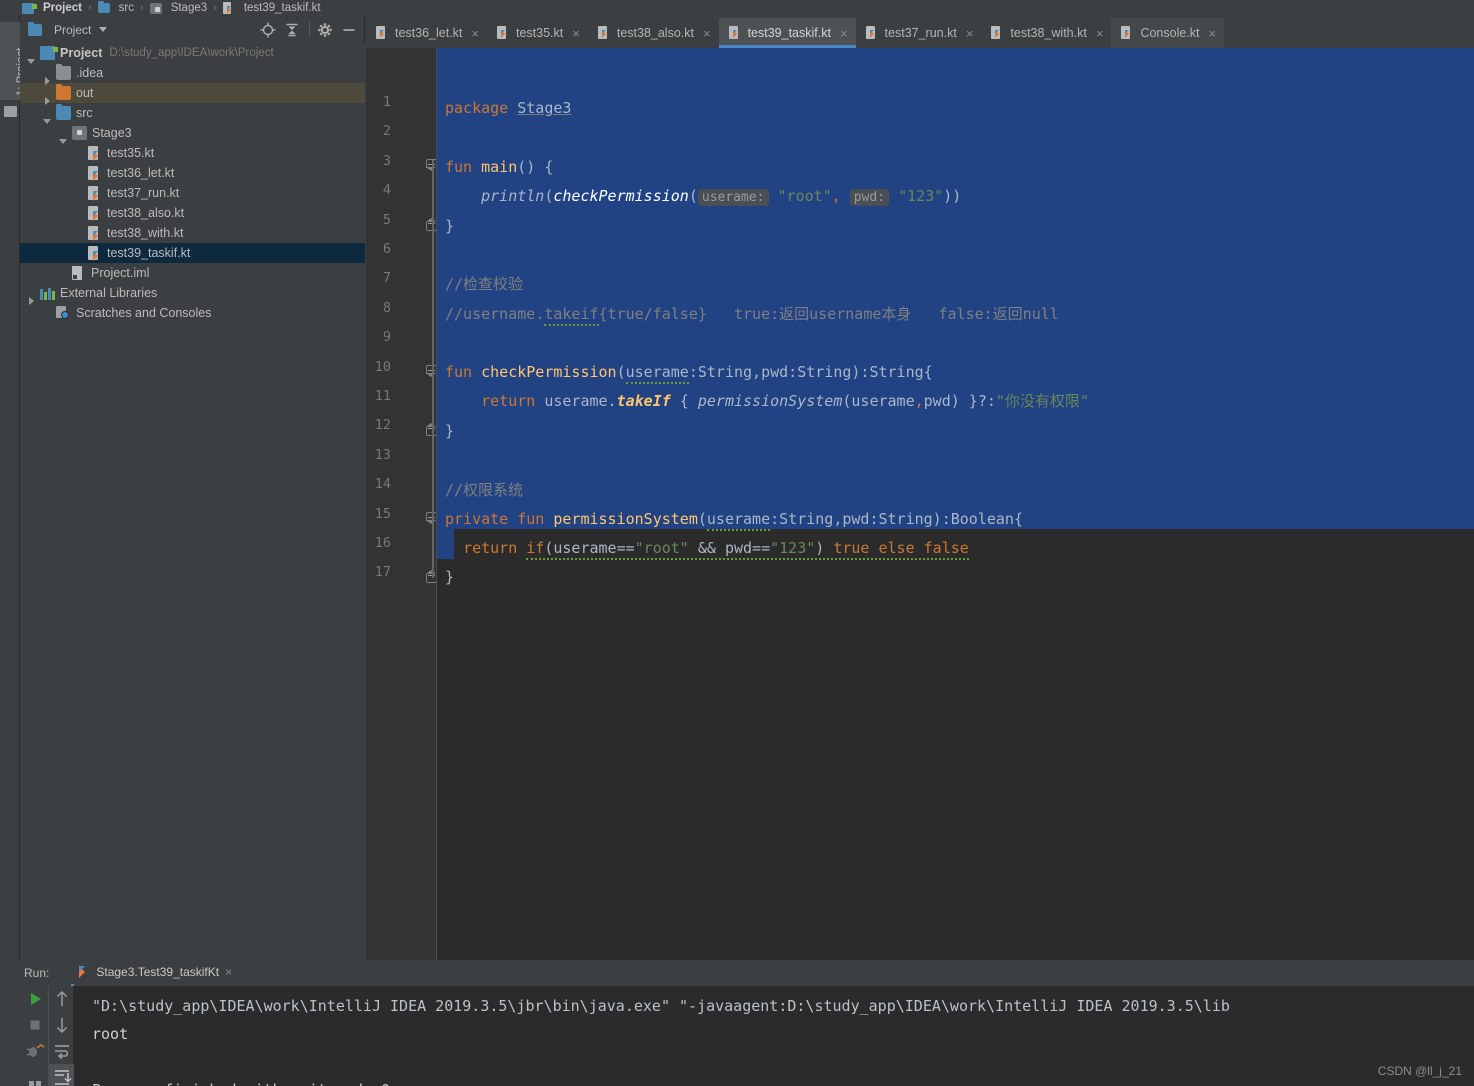 Image resolution: width=1474 pixels, height=1086 pixels. Describe the element at coordinates (426, 33) in the screenshot. I see `tab-test36-let-kt: test36_let.kt ×` at that location.